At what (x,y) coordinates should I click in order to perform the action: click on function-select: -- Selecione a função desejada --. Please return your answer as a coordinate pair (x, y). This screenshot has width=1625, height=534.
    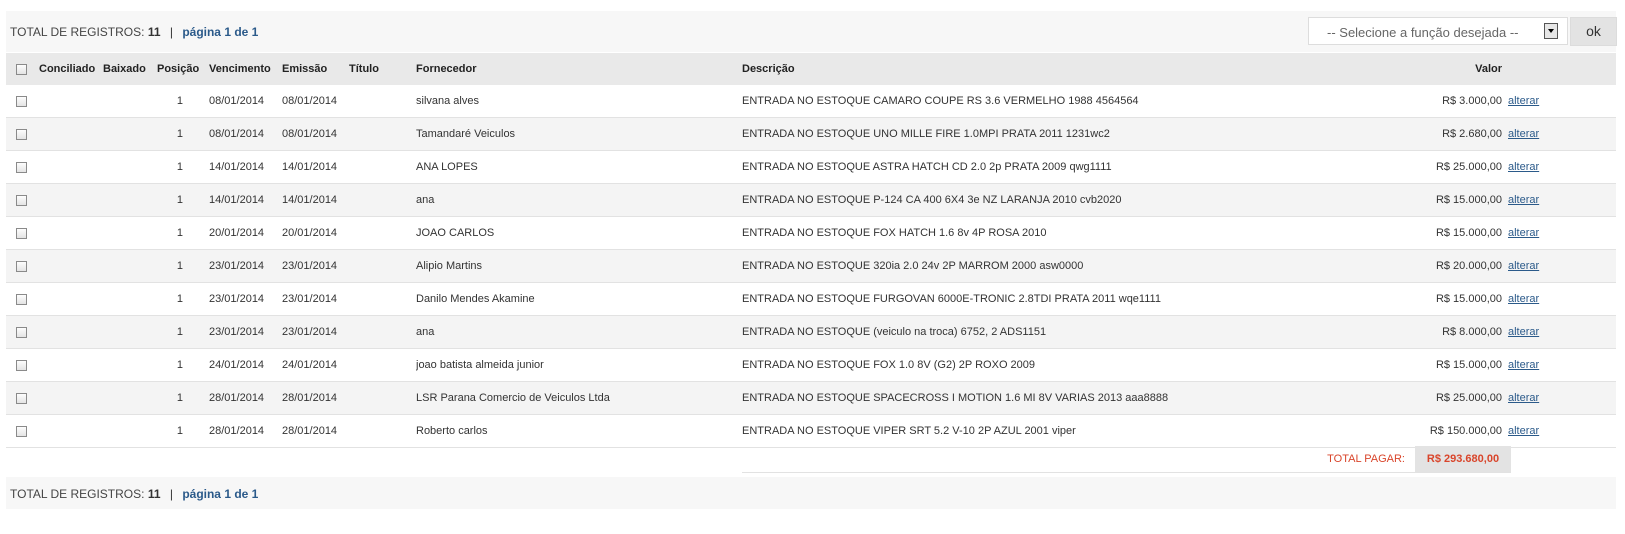
    Looking at the image, I should click on (1438, 31).